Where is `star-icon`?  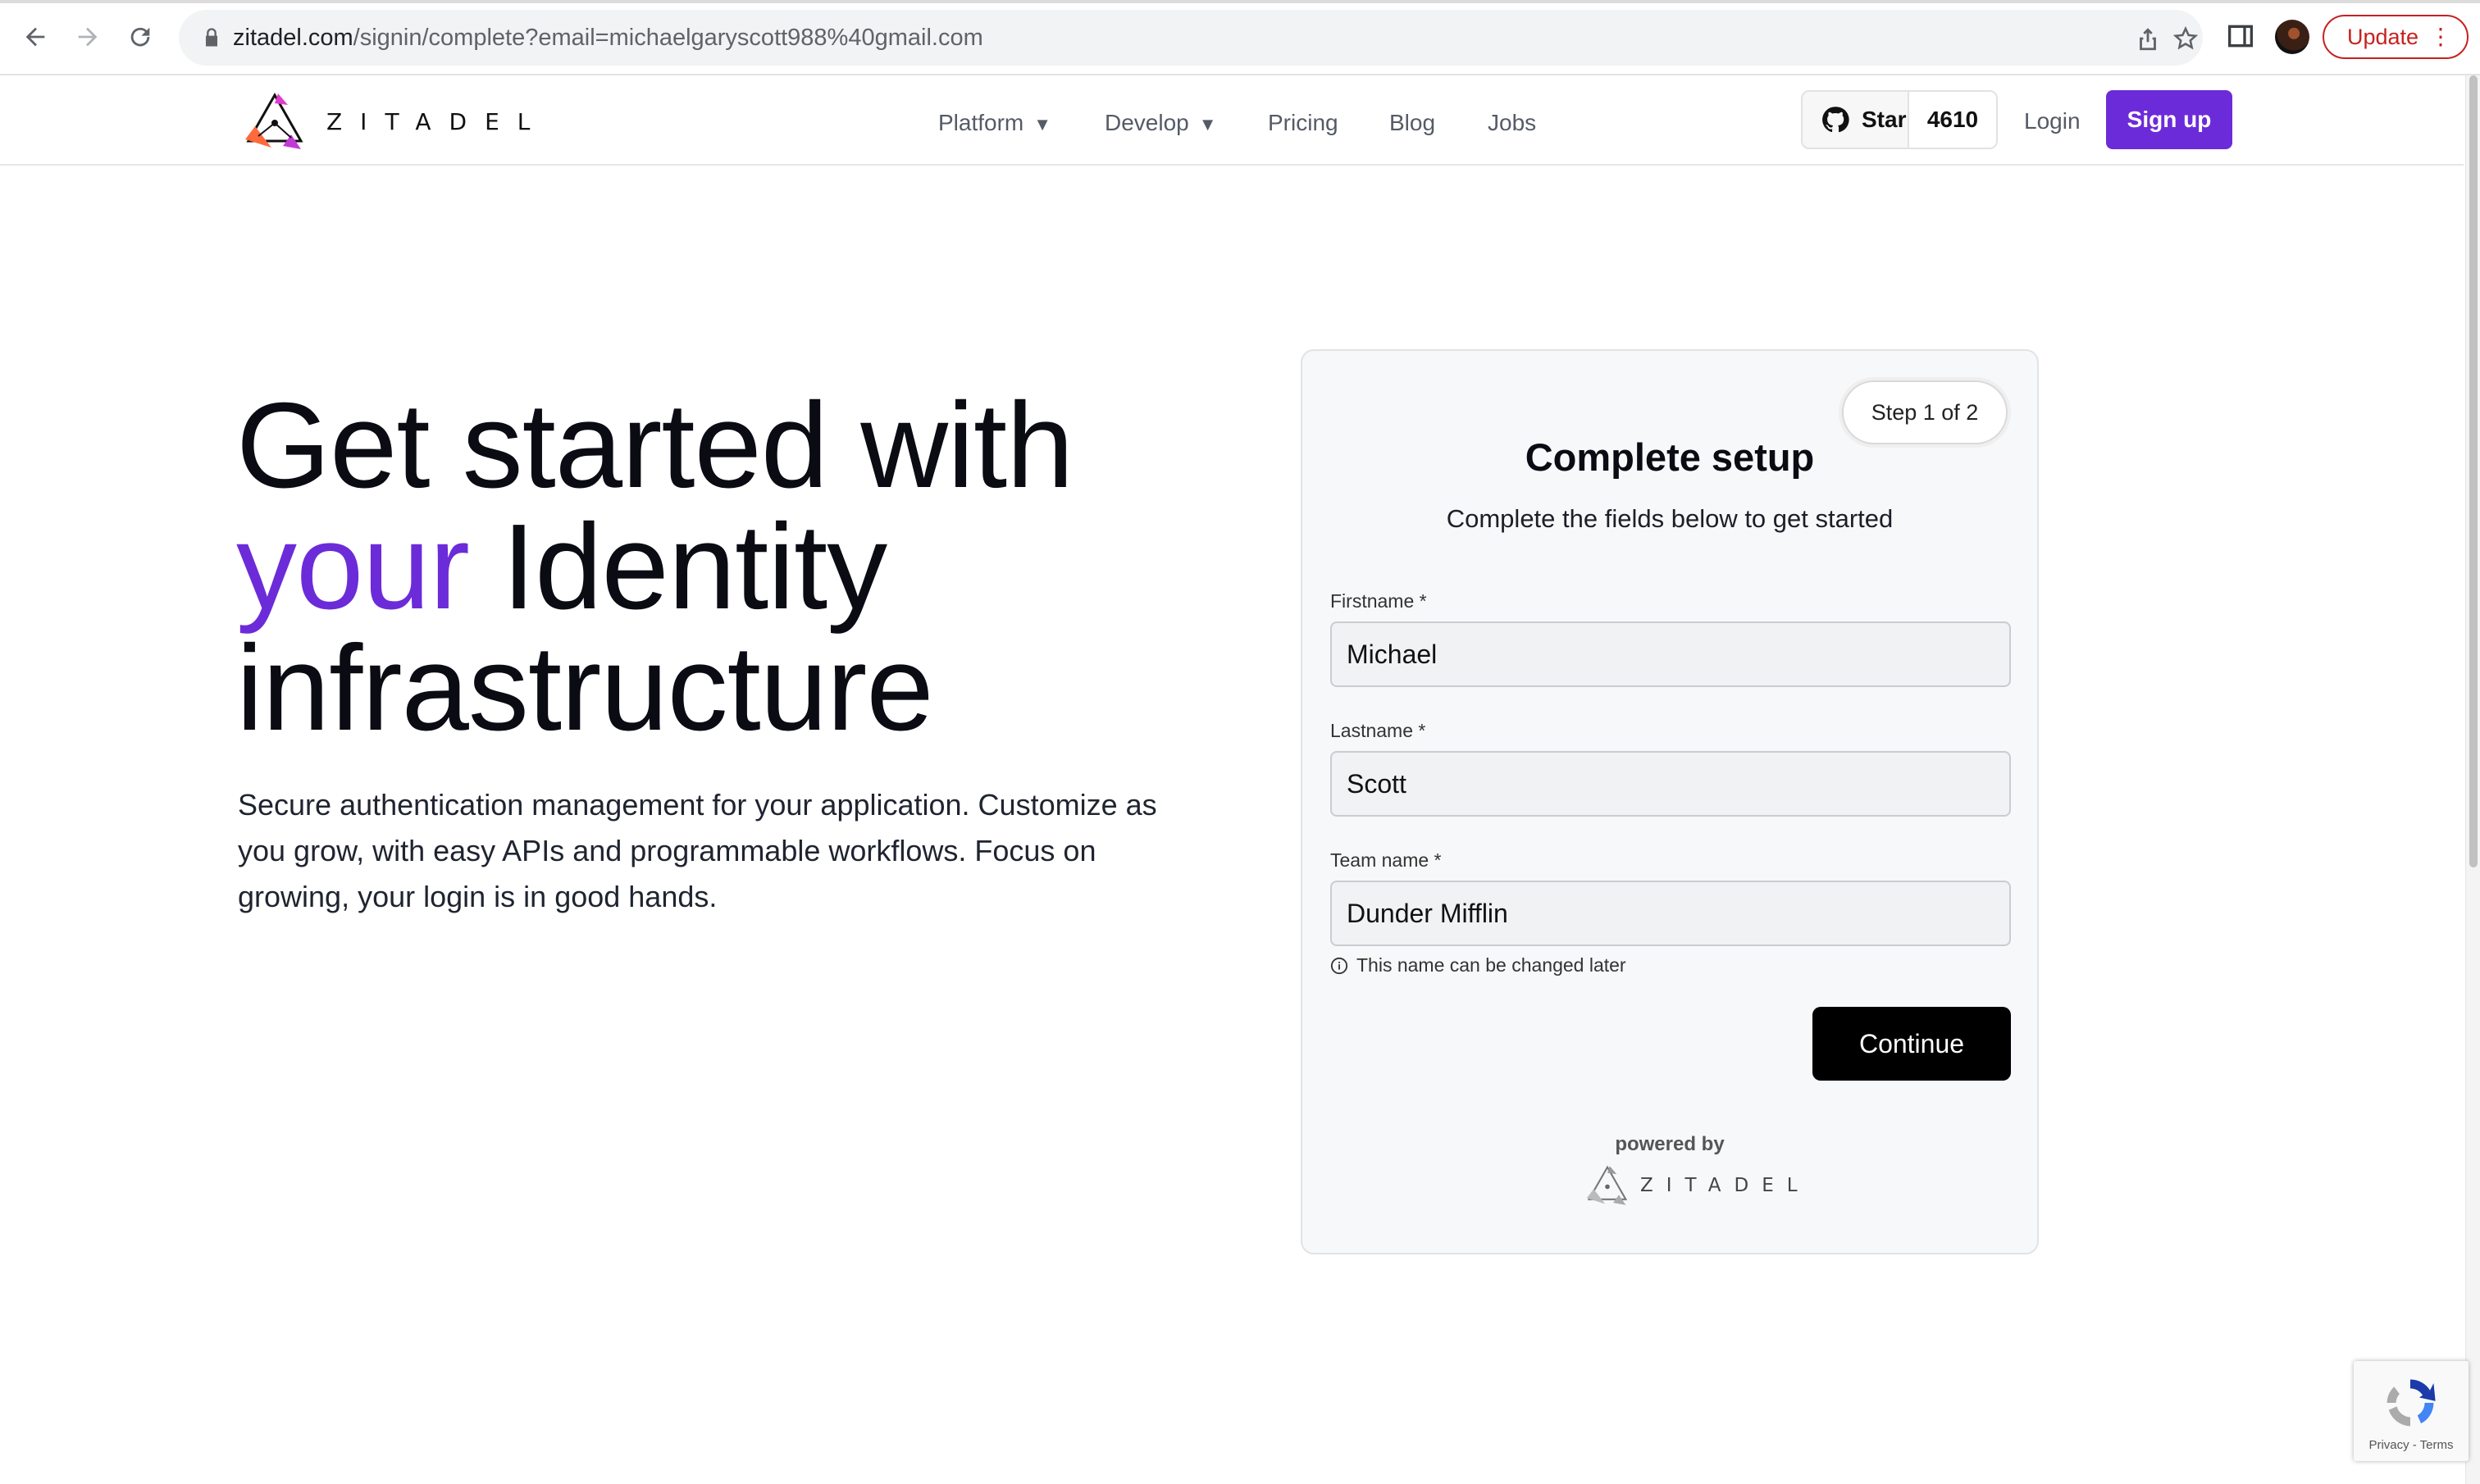 star-icon is located at coordinates (2186, 38).